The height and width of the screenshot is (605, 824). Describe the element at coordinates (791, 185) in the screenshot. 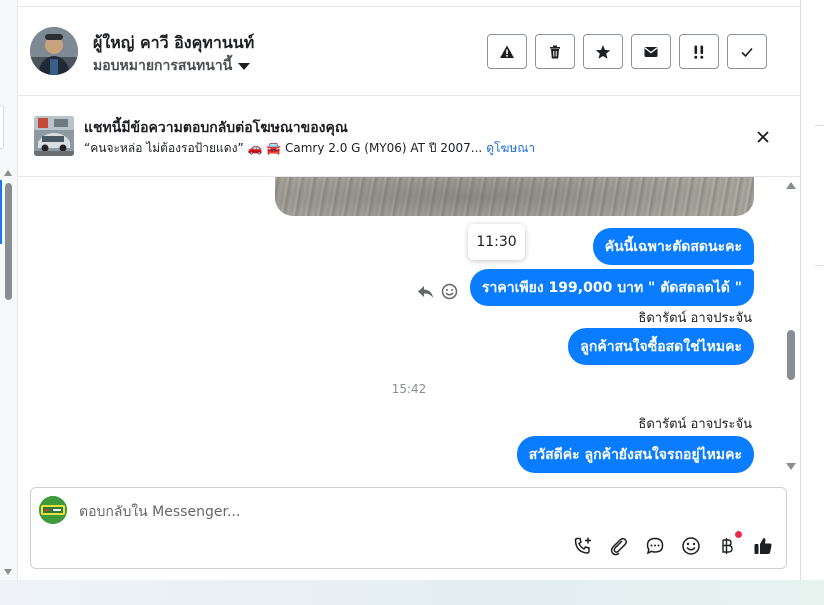

I see `thread-scroll-up-arrow` at that location.